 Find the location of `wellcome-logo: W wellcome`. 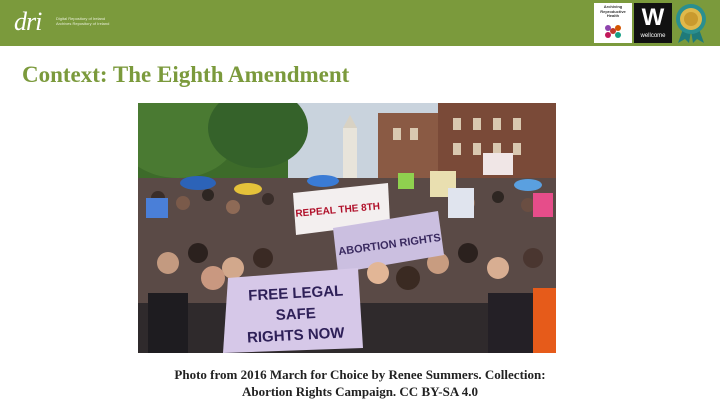

wellcome-logo: W wellcome is located at coordinates (653, 23).